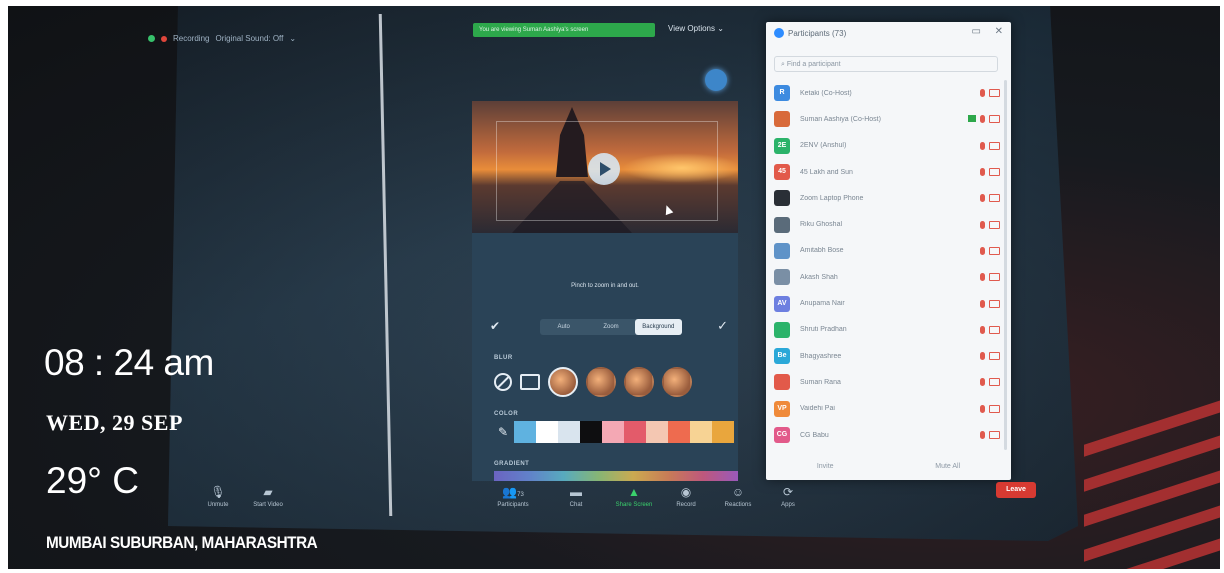  Describe the element at coordinates (513, 496) in the screenshot. I see `participants-button: 👥73 Participants` at that location.